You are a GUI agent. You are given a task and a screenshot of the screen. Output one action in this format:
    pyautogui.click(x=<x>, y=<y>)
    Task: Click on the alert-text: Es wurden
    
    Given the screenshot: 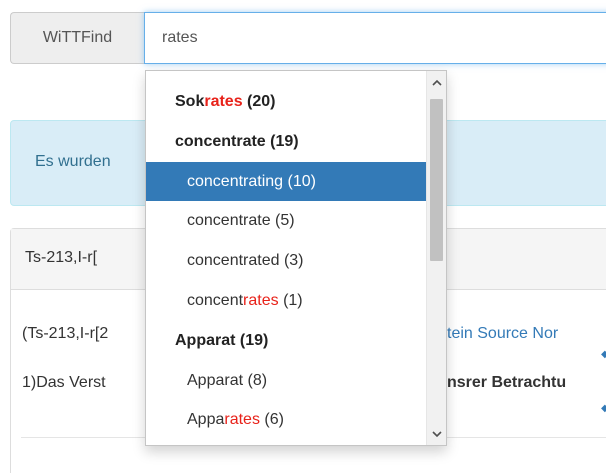 What is the action you would take?
    pyautogui.click(x=73, y=161)
    